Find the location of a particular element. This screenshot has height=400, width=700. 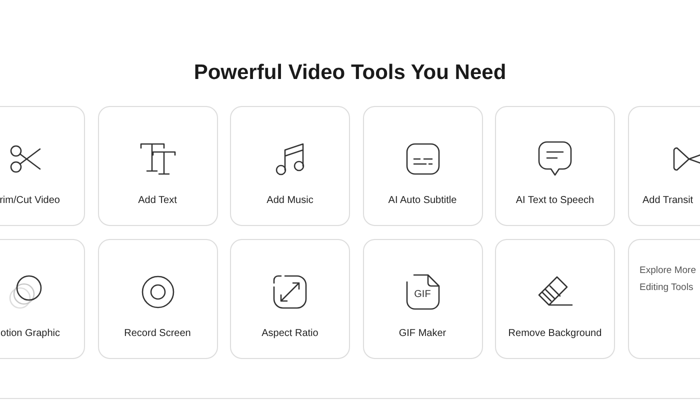

record-icon is located at coordinates (157, 292).